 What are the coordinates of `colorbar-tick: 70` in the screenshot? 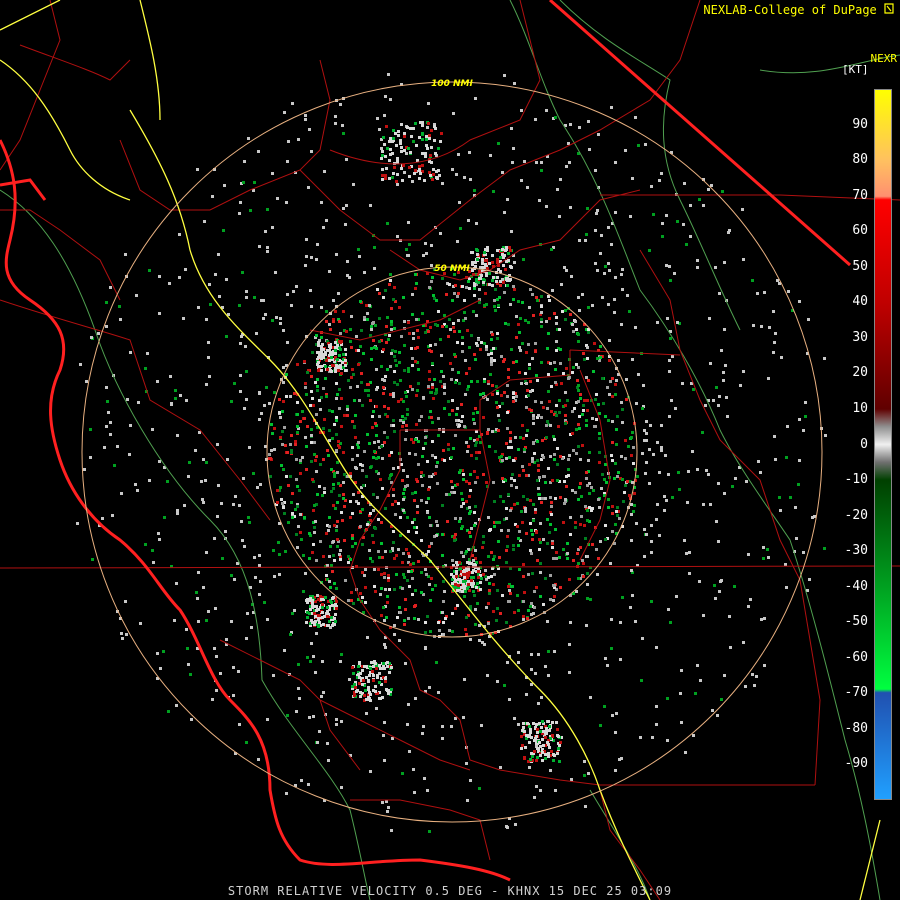 It's located at (860, 195).